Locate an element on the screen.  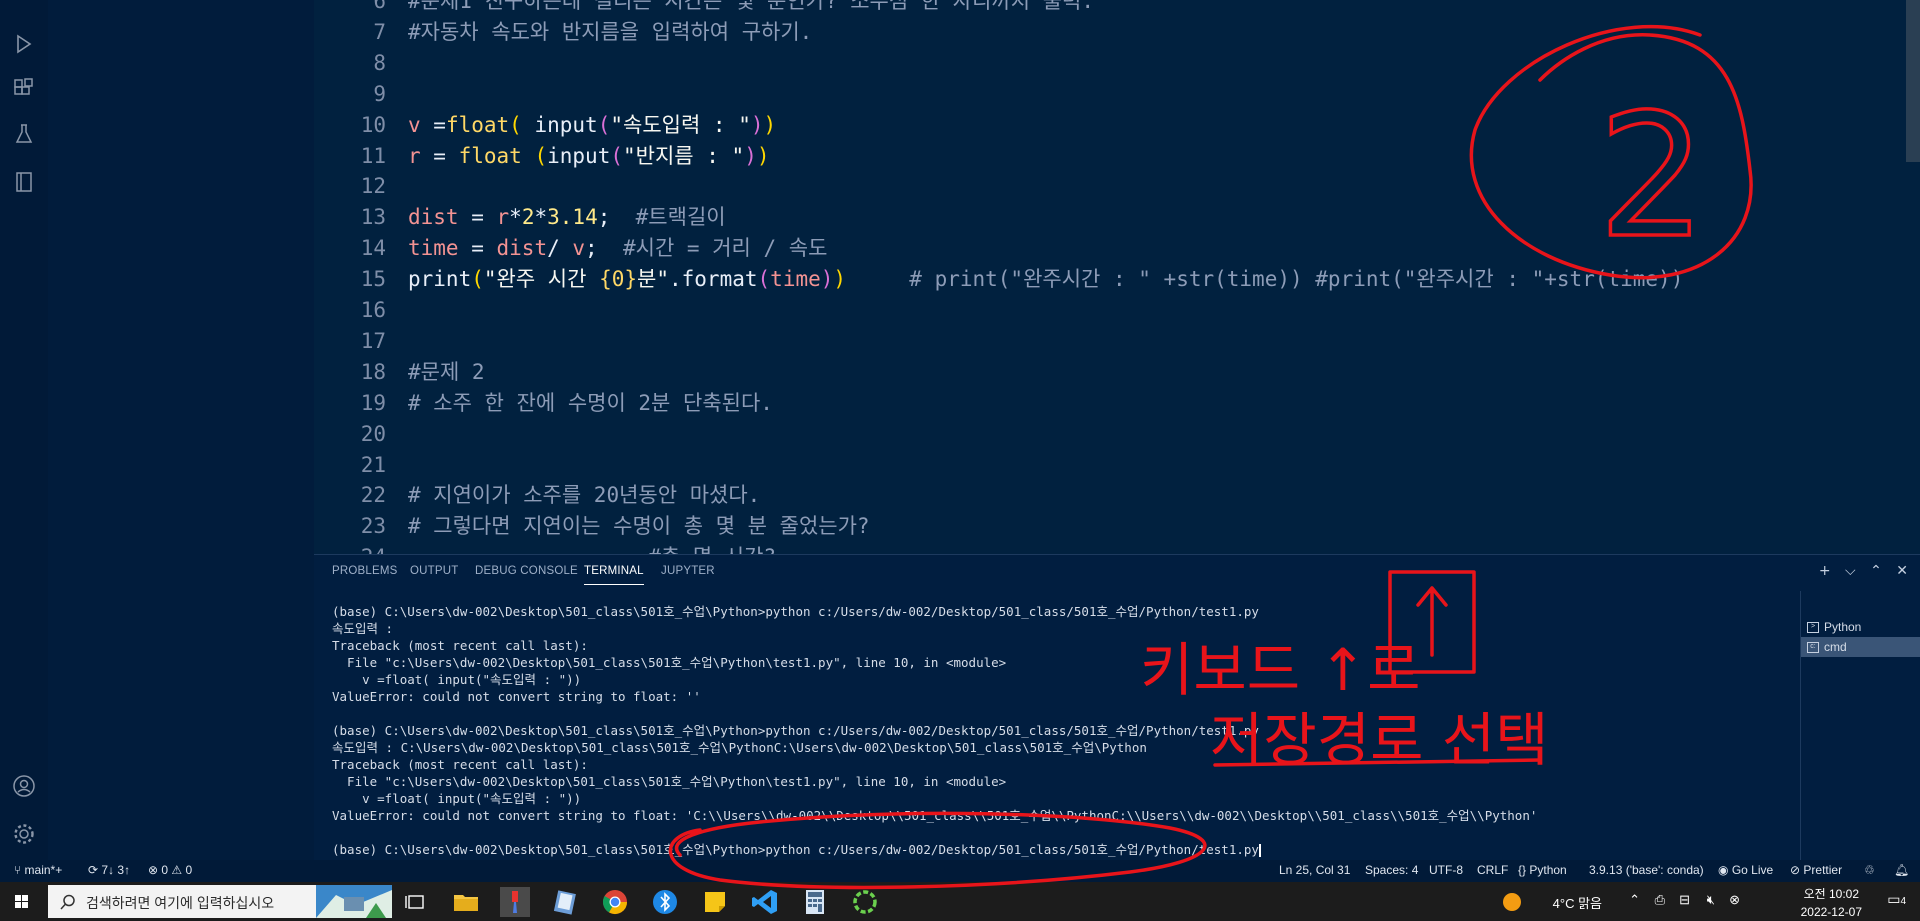
code-line: 16 is located at coordinates (1109, 310).